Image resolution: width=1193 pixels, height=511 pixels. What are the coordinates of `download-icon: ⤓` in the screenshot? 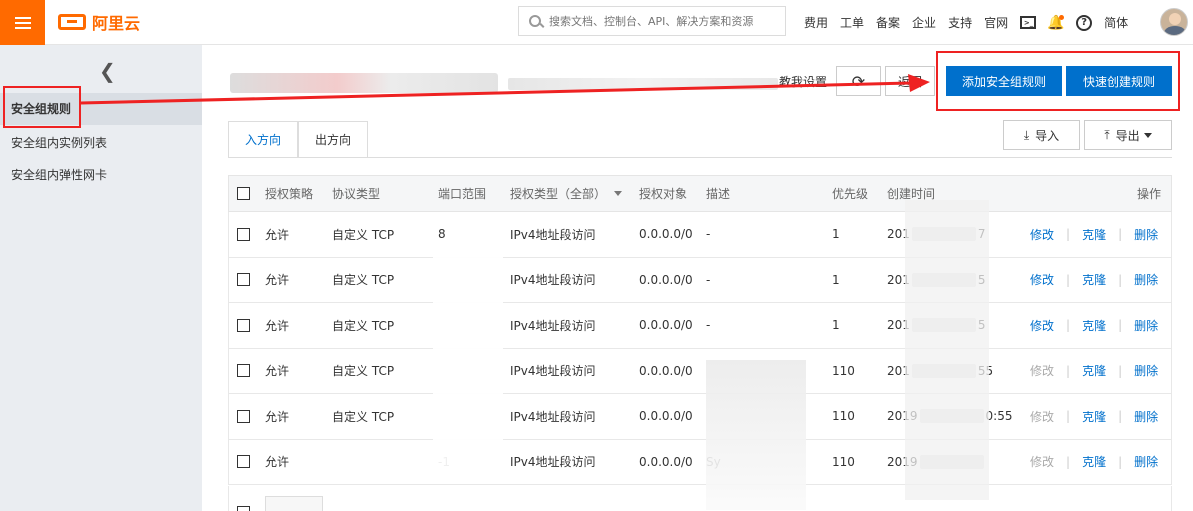 It's located at (1026, 134).